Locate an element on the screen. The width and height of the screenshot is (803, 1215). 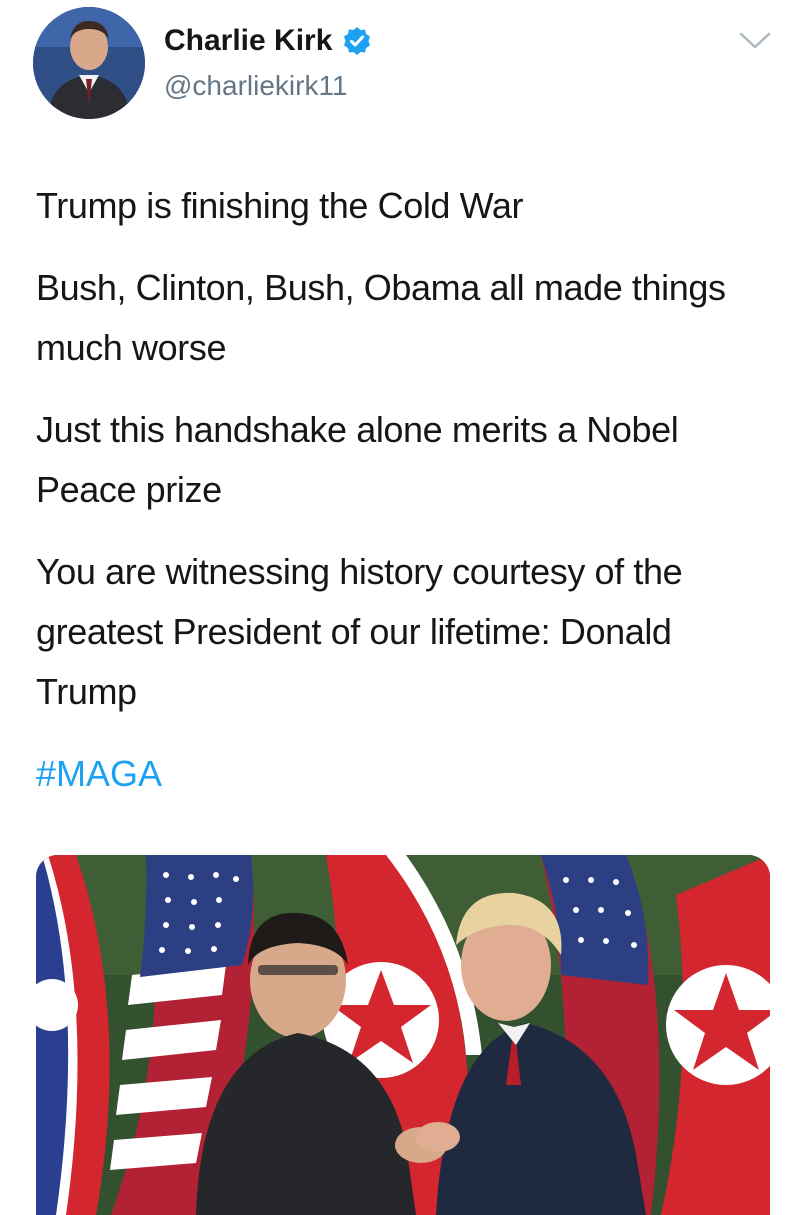
author-avatar is located at coordinates (89, 63).